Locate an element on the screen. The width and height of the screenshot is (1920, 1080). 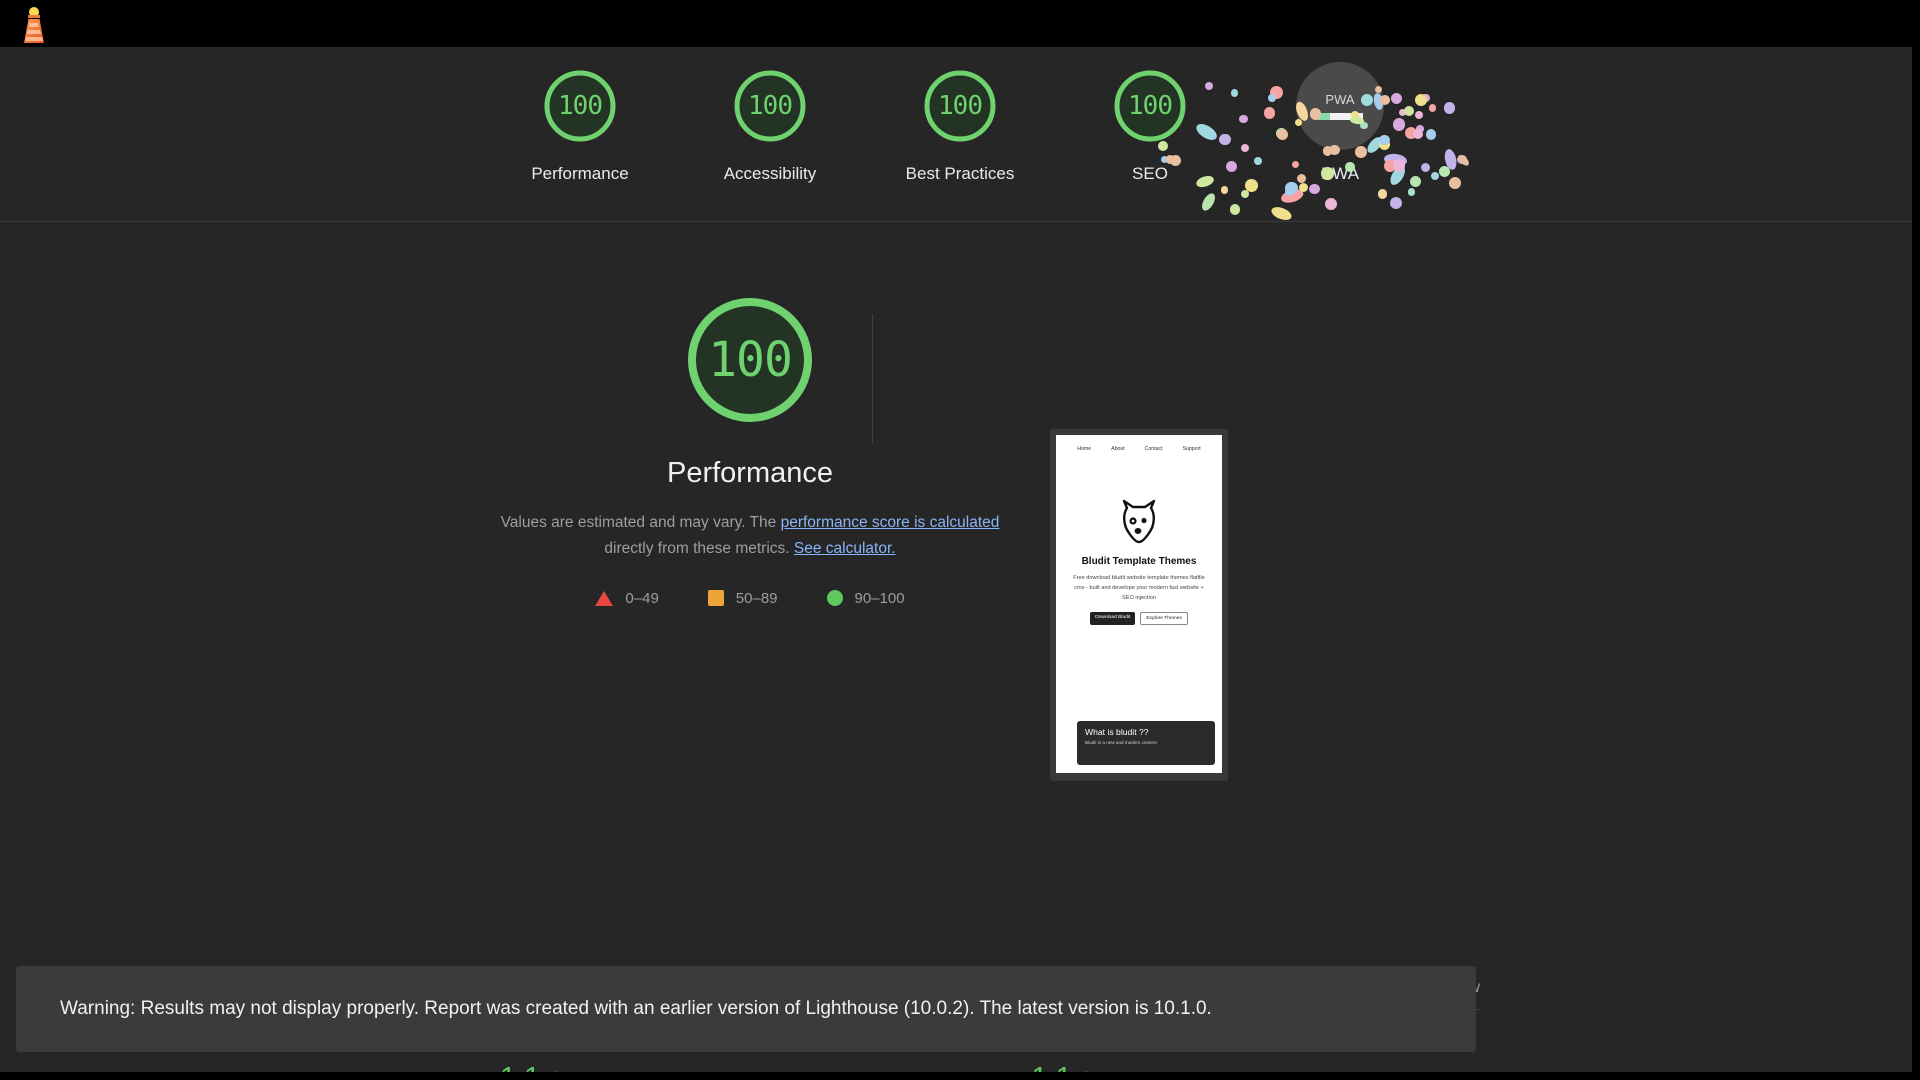
score-legend: 0–49 50–89 90–100 is located at coordinates (750, 598).